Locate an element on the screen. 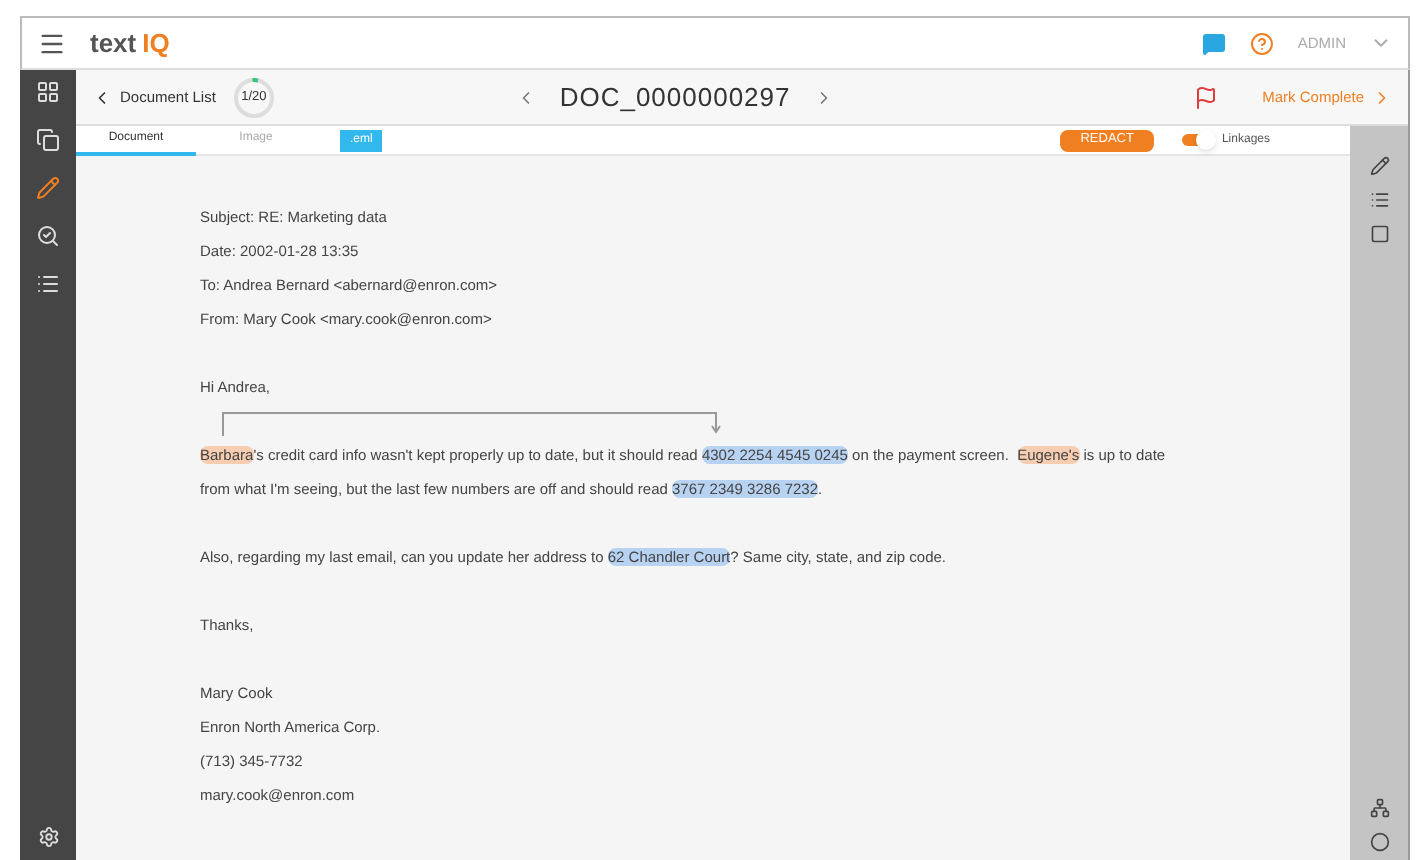 The height and width of the screenshot is (860, 1418). tree-icon is located at coordinates (1379, 808).